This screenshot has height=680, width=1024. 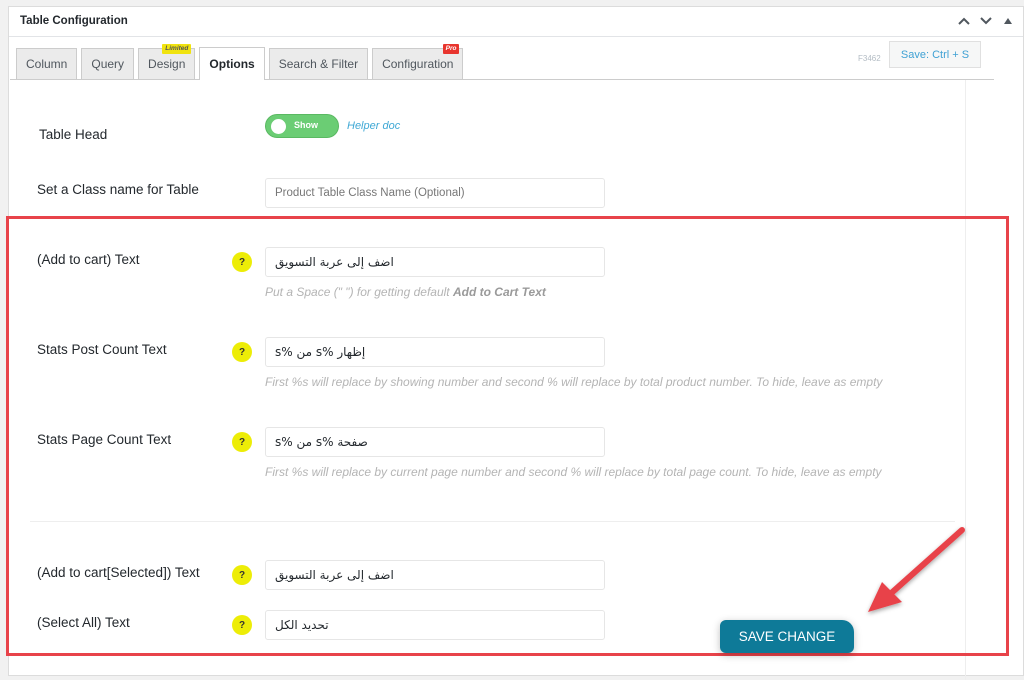 I want to click on stats-page-count-label: Stats Page Count Text, so click(x=104, y=439).